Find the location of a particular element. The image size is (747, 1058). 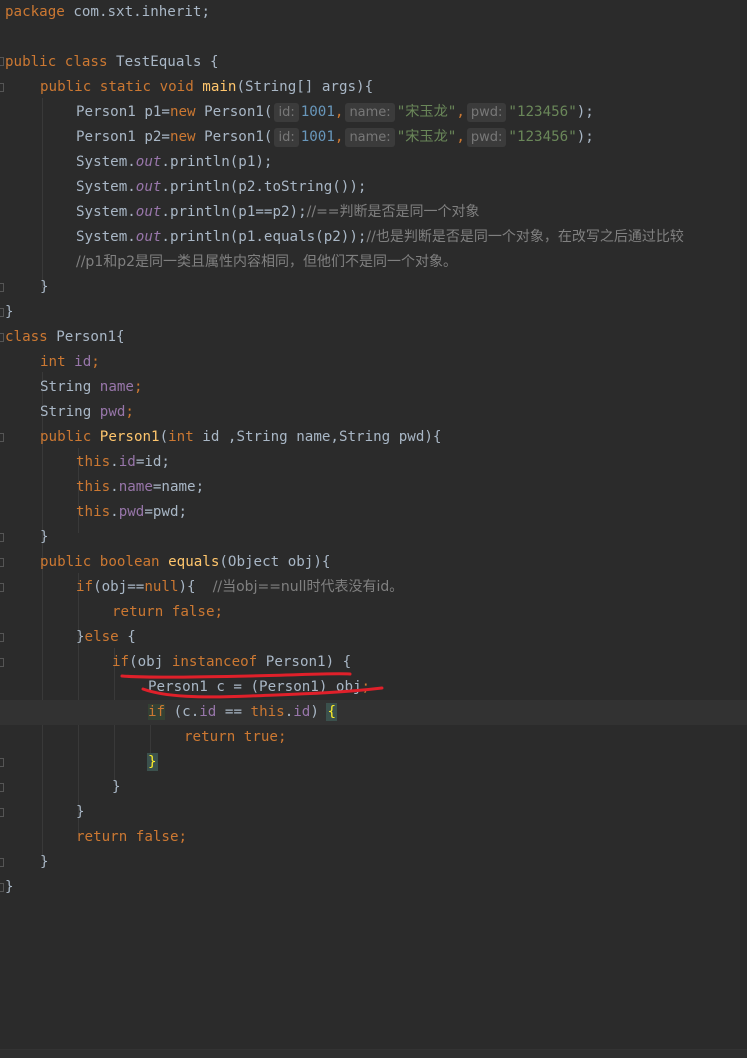

assignment: =pwd; is located at coordinates (166, 512).